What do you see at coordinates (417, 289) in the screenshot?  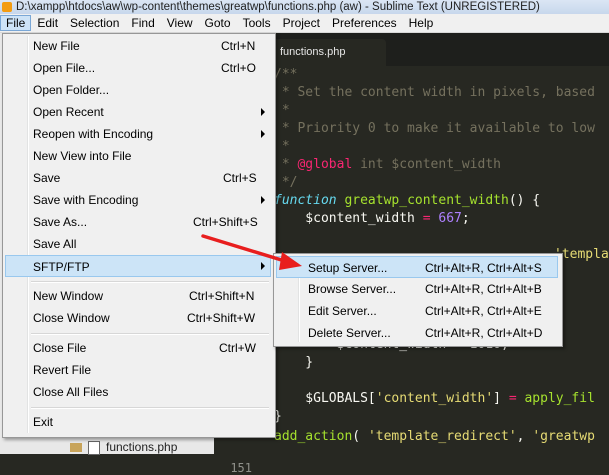 I see `menu-item-browse-server: Browse Server... Ctrl+Alt+R, Ctrl+Alt+B` at bounding box center [417, 289].